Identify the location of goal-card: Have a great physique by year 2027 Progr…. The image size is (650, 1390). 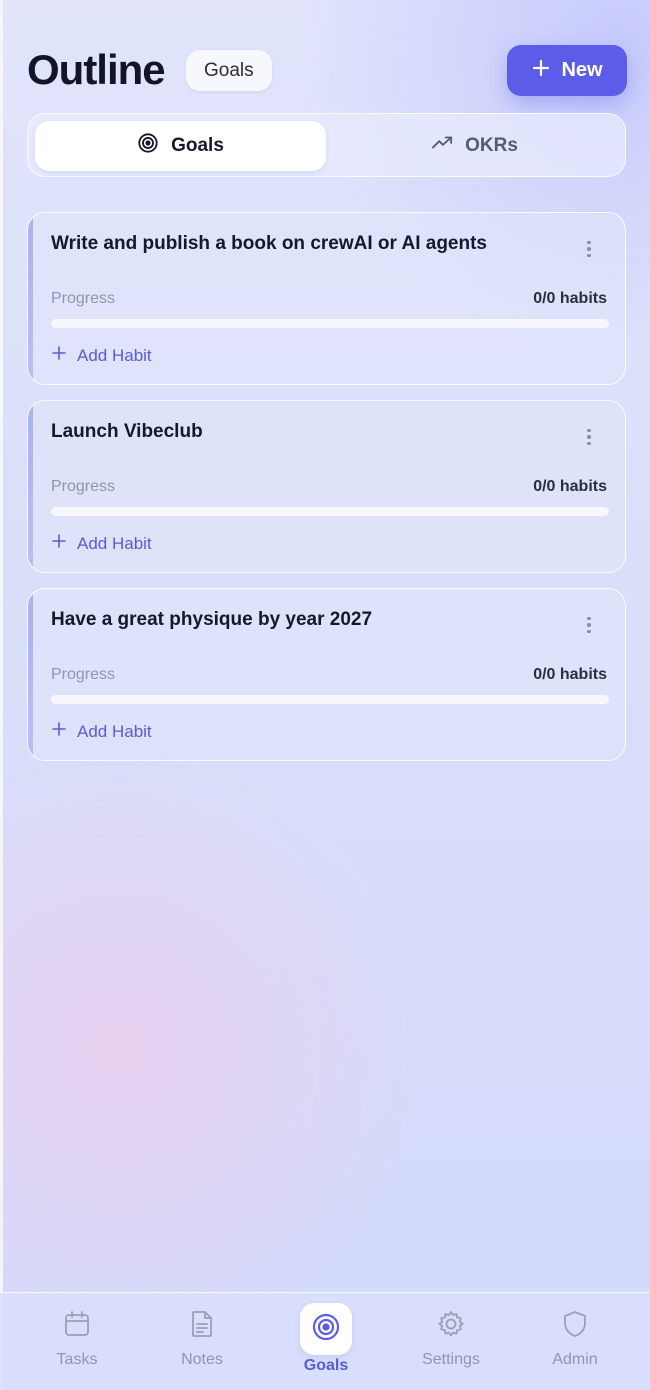
(326, 674).